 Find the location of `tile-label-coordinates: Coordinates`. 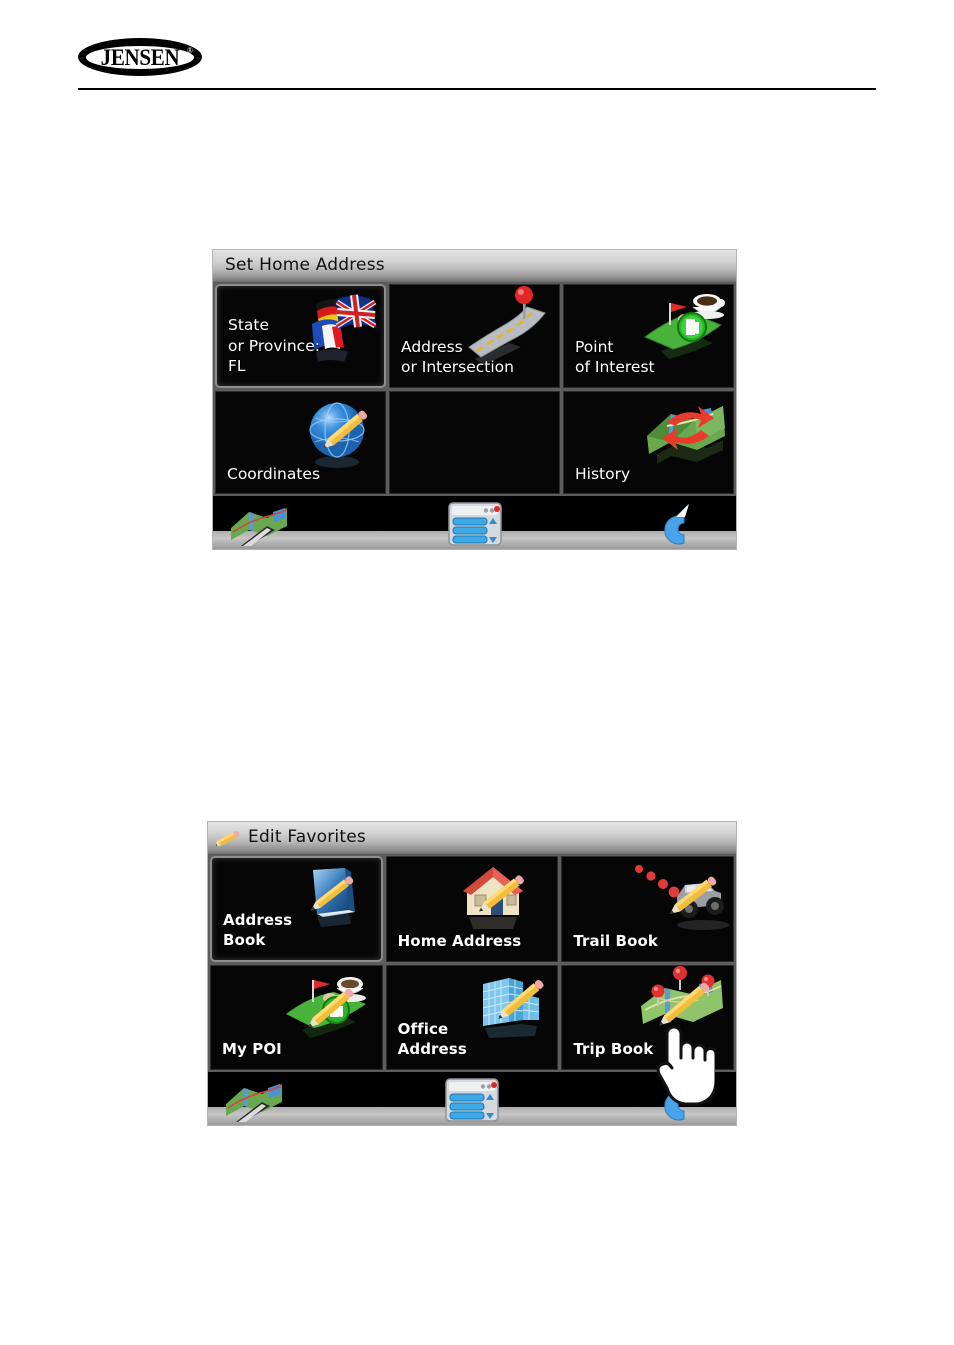

tile-label-coordinates: Coordinates is located at coordinates (274, 473).